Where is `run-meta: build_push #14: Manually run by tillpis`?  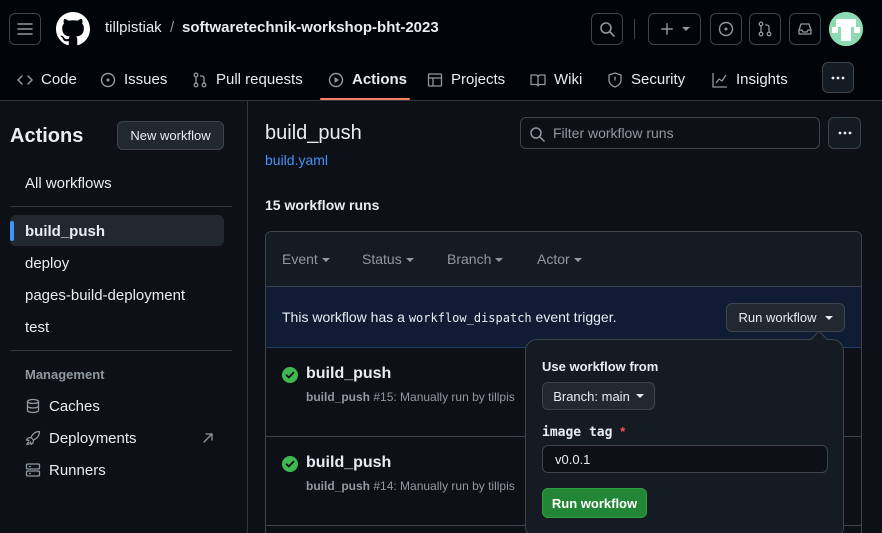 run-meta: build_push #14: Manually run by tillpis is located at coordinates (410, 486).